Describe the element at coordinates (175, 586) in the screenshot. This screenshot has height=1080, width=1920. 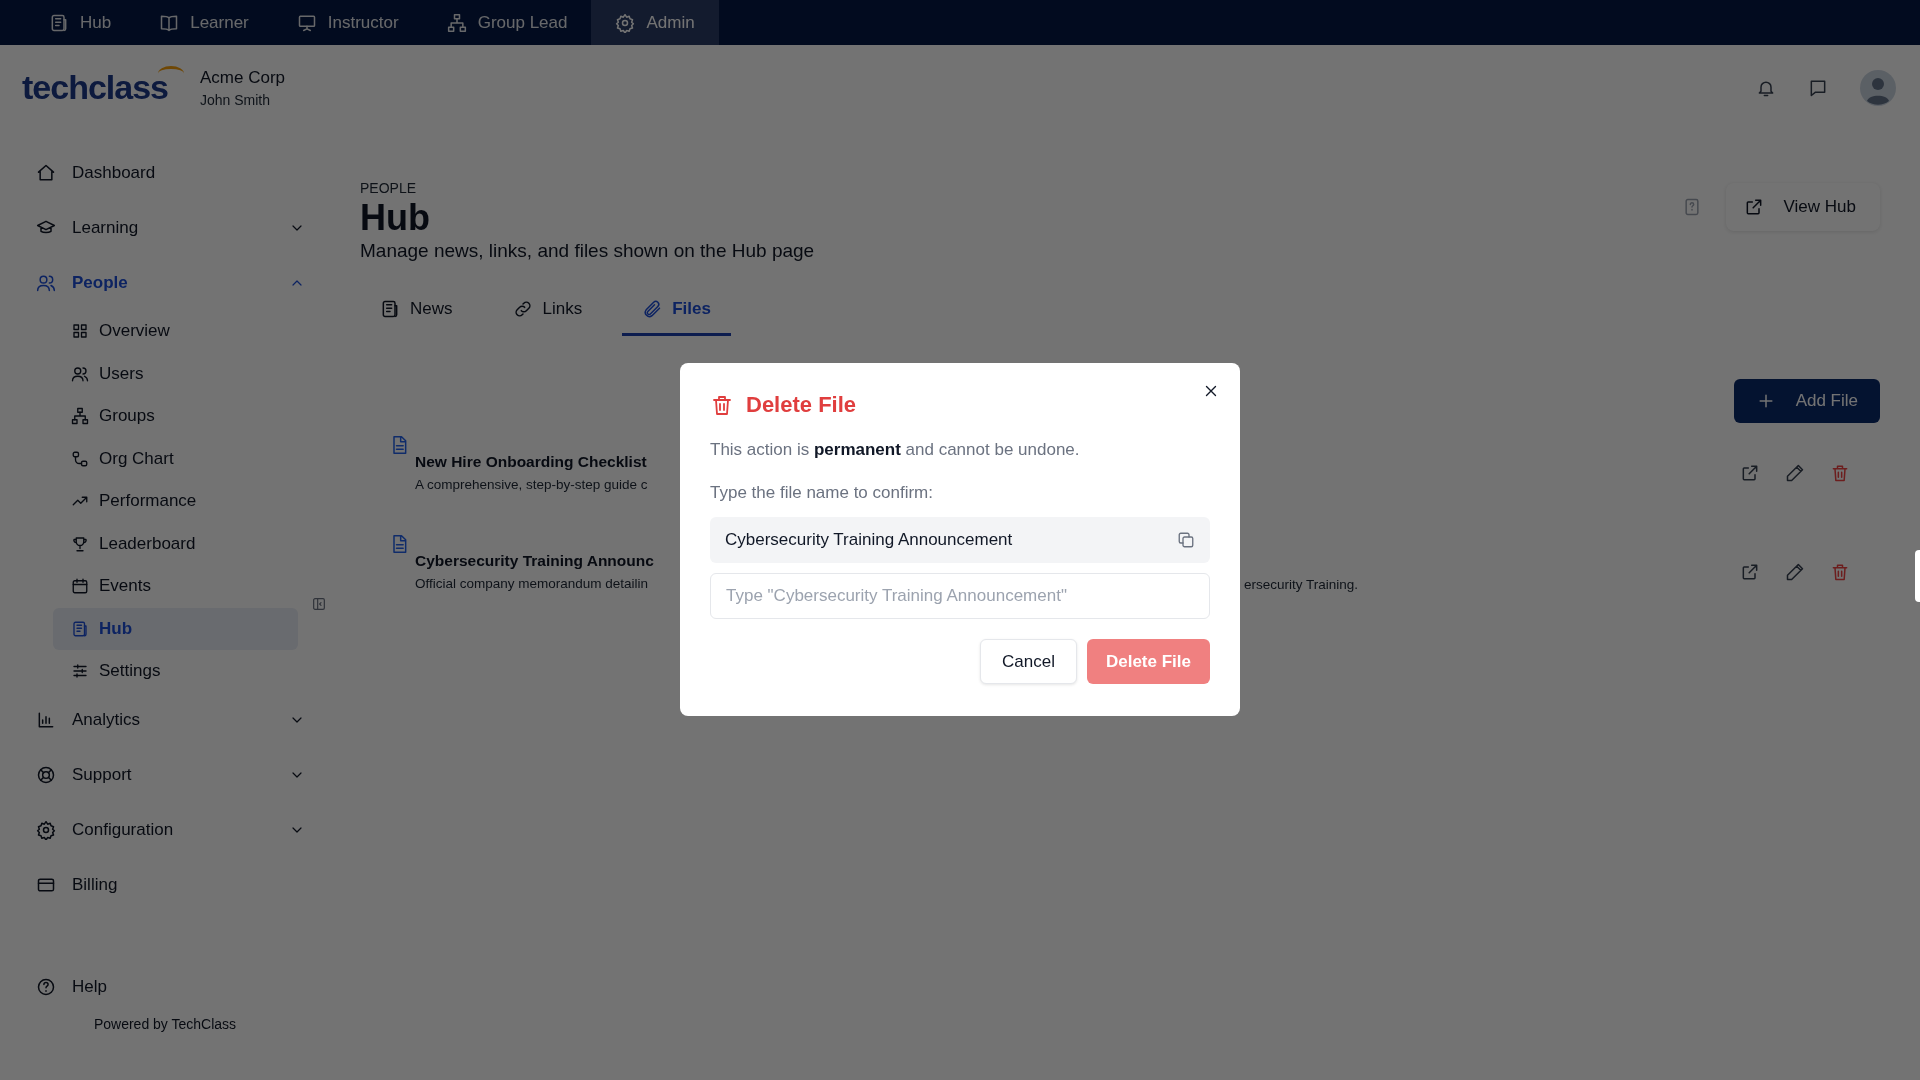
I see `sidebar-subitem: Events` at that location.